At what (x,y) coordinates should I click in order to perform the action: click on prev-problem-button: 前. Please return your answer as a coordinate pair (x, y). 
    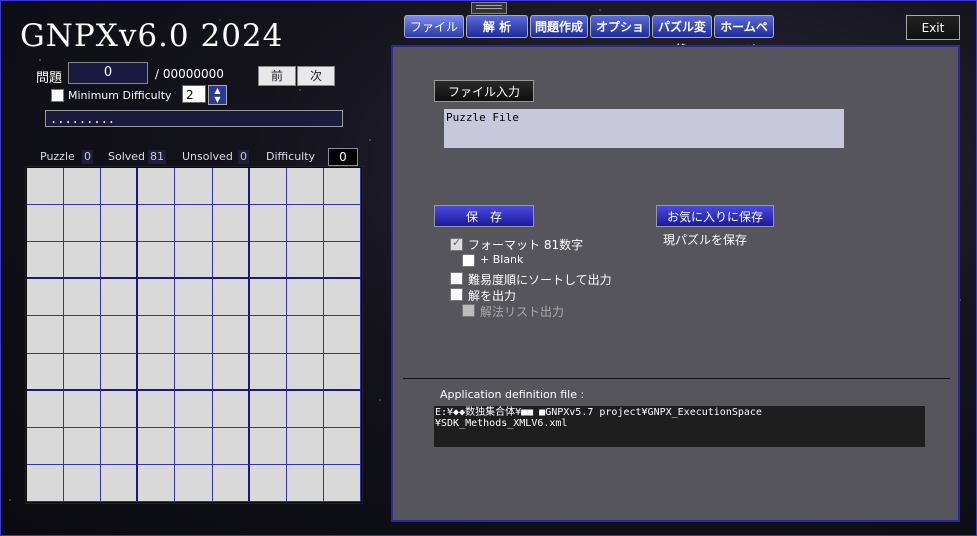
    Looking at the image, I should click on (277, 76).